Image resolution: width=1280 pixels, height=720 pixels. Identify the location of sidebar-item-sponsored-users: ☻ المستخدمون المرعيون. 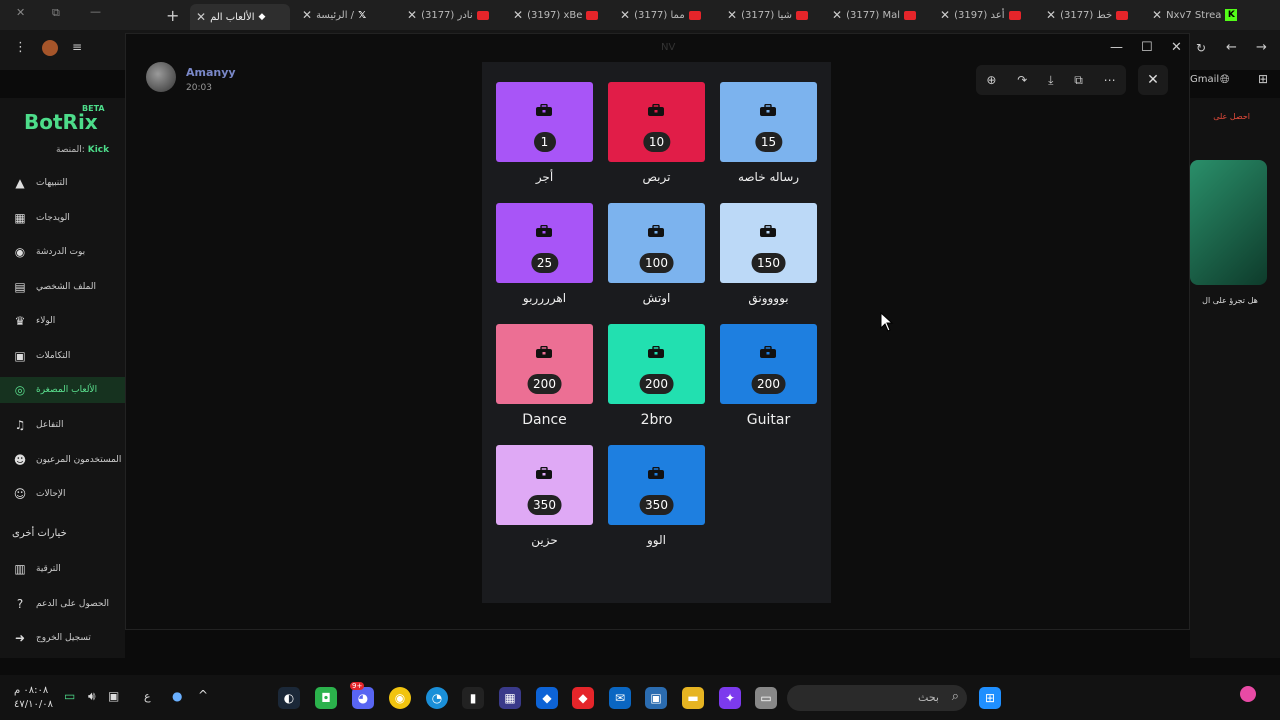
(62, 460).